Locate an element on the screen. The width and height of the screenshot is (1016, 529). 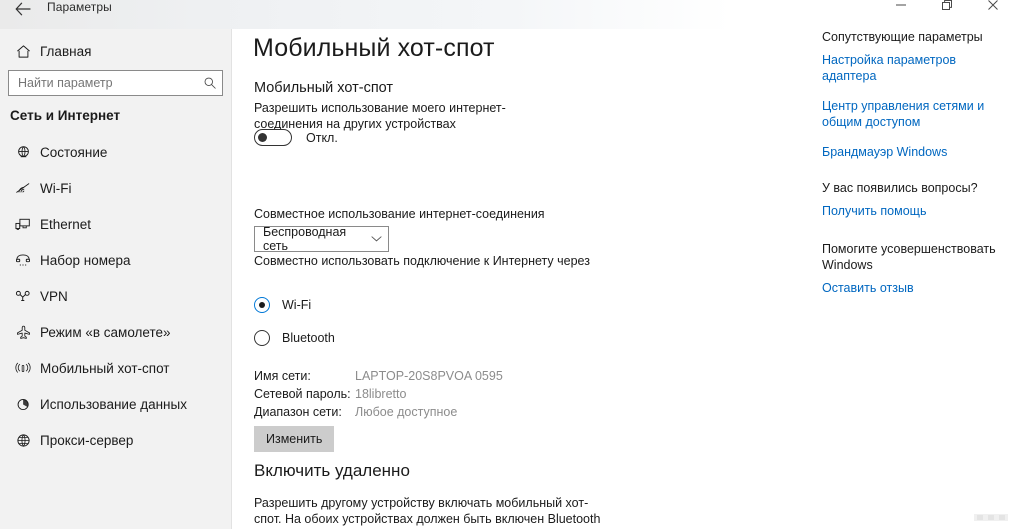
chevron-down-icon is located at coordinates (376, 239).